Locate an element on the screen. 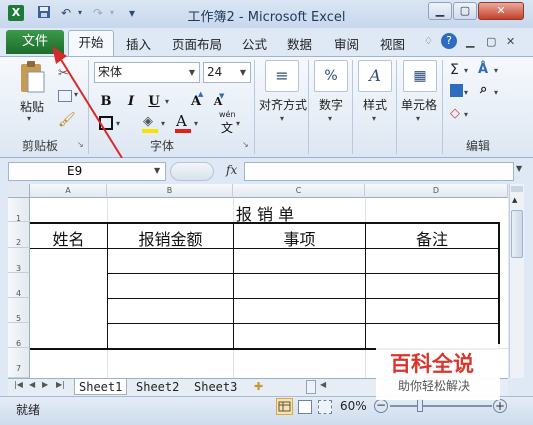 This screenshot has height=425, width=533. zoom-level: 60% is located at coordinates (353, 406).